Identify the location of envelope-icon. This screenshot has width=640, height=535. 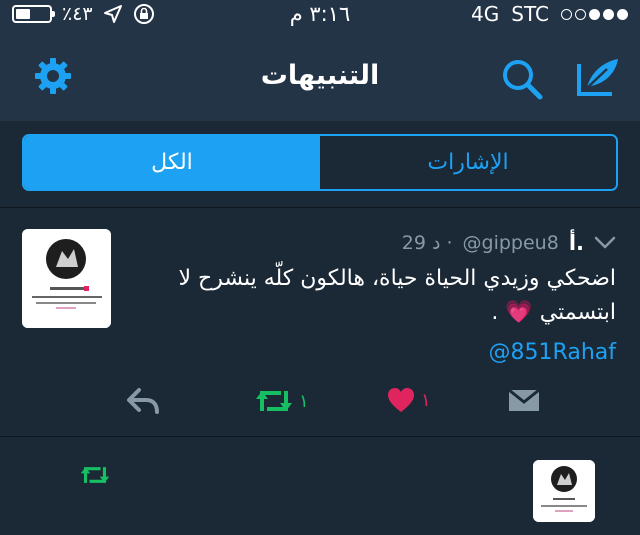
(524, 399).